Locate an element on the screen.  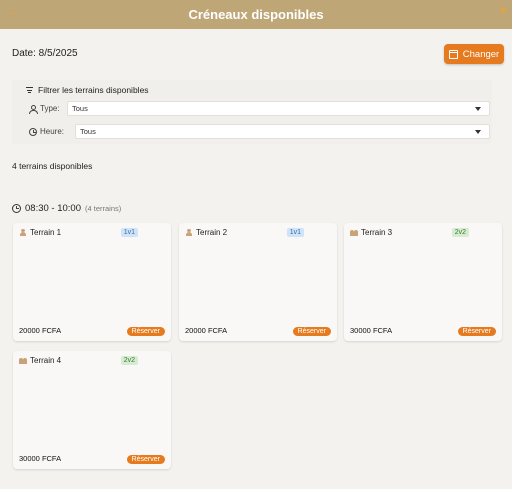
slot-count: (4 terrains) is located at coordinates (103, 208).